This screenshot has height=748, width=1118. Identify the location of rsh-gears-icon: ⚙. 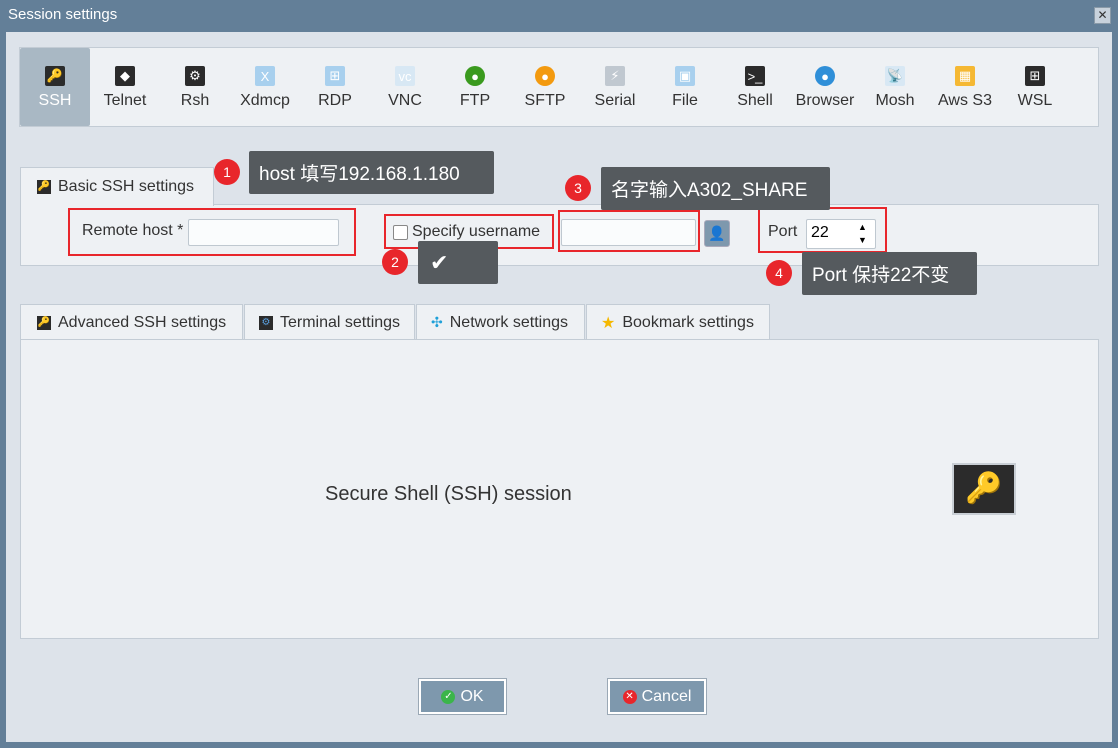
(195, 76).